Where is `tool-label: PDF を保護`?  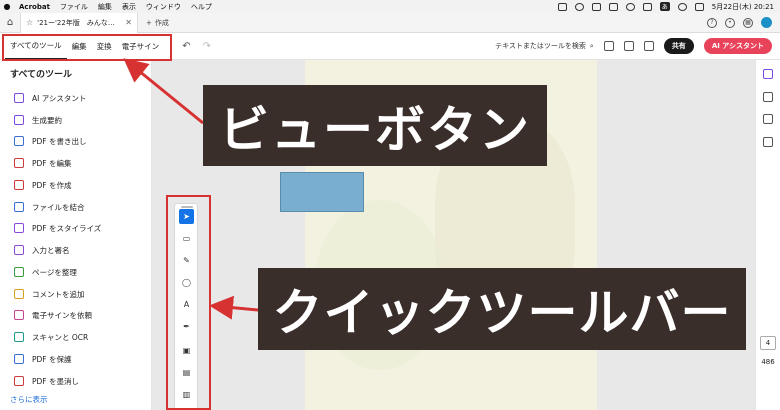
tool-label: PDF を保護 is located at coordinates (52, 359).